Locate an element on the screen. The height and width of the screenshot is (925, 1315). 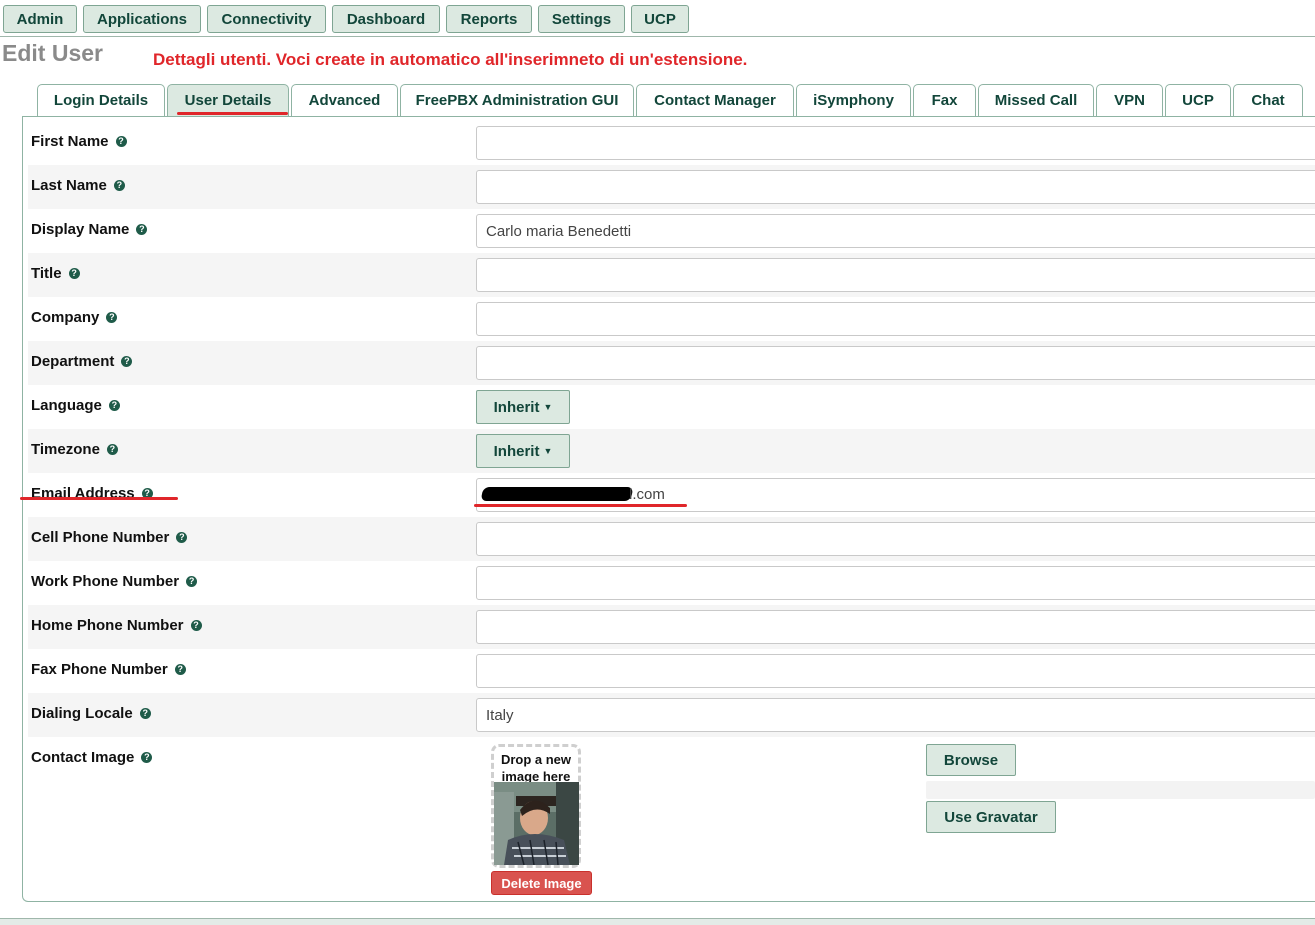
page-title: Edit User is located at coordinates (52, 53).